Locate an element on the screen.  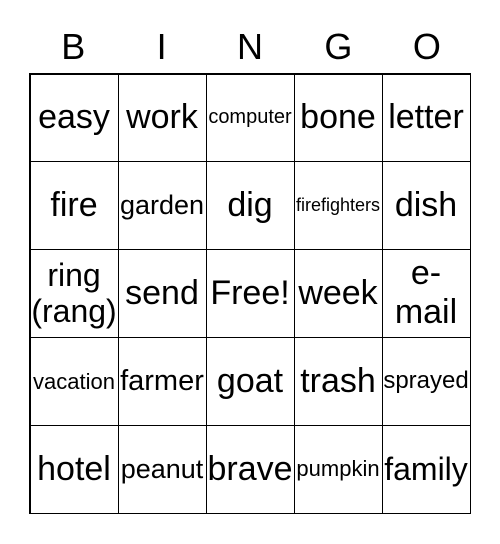
bingo-cell: computer is located at coordinates (250, 118).